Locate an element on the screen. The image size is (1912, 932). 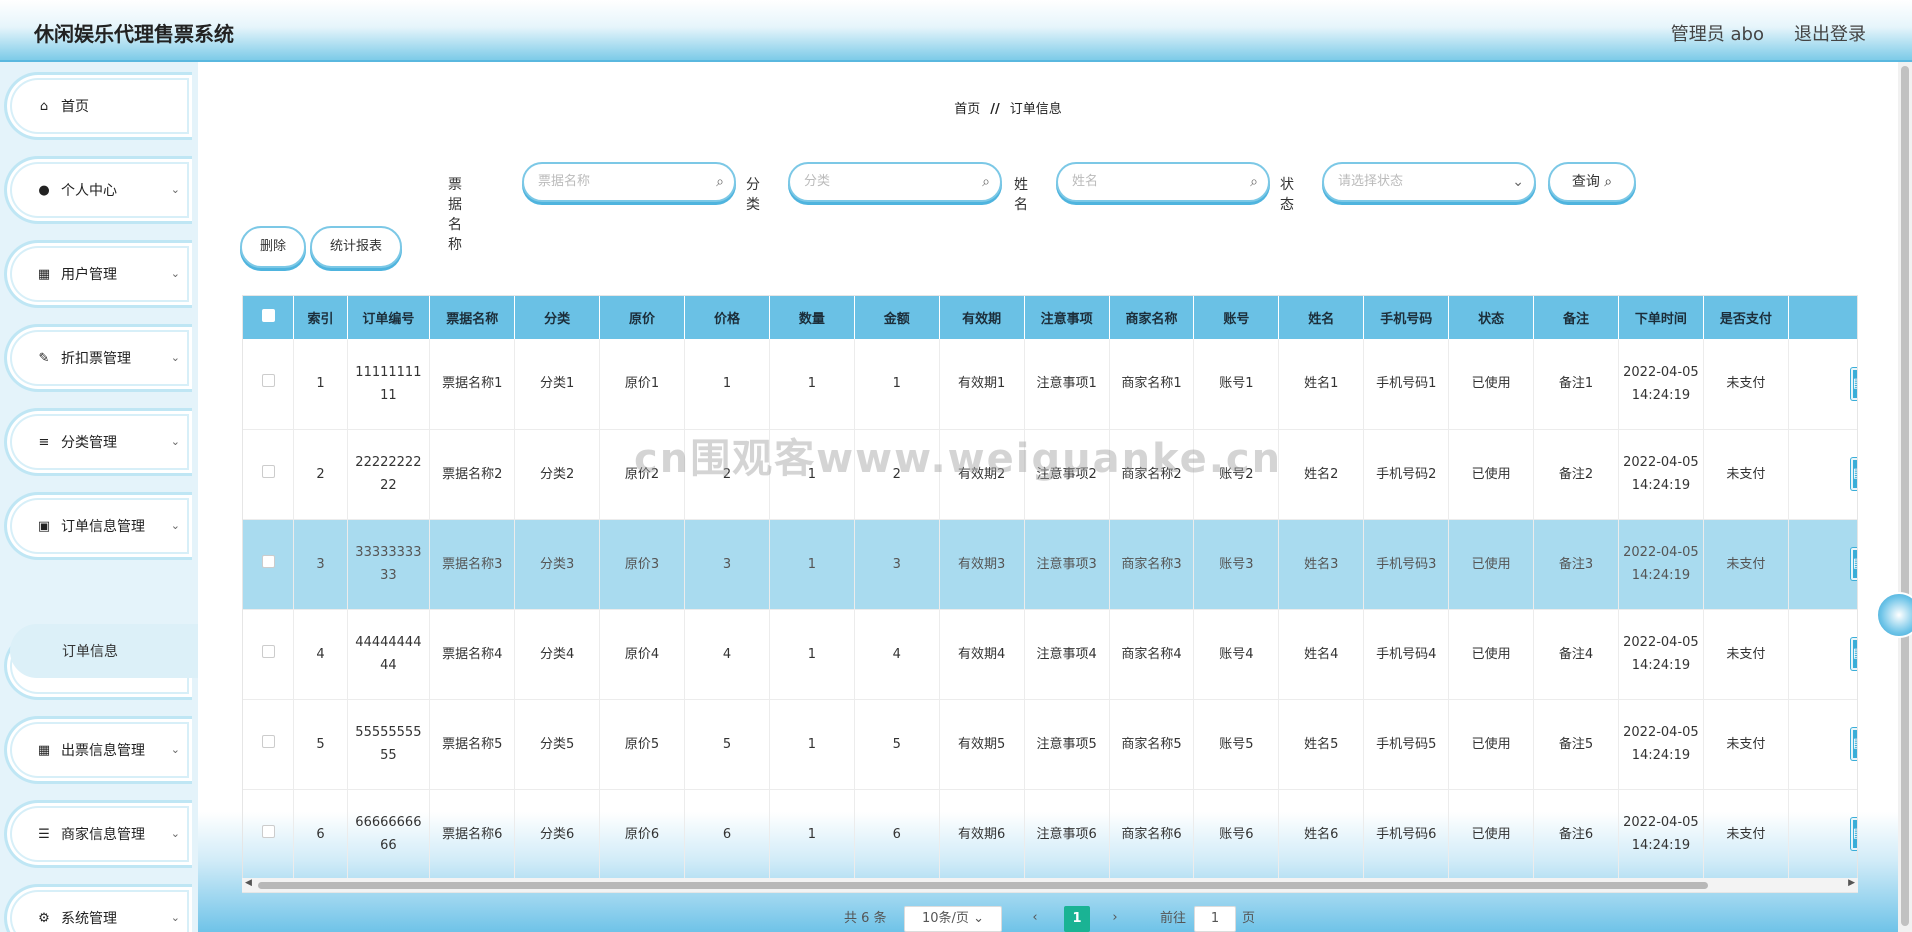
scroll-right-icon: ▶ is located at coordinates (1851, 883).